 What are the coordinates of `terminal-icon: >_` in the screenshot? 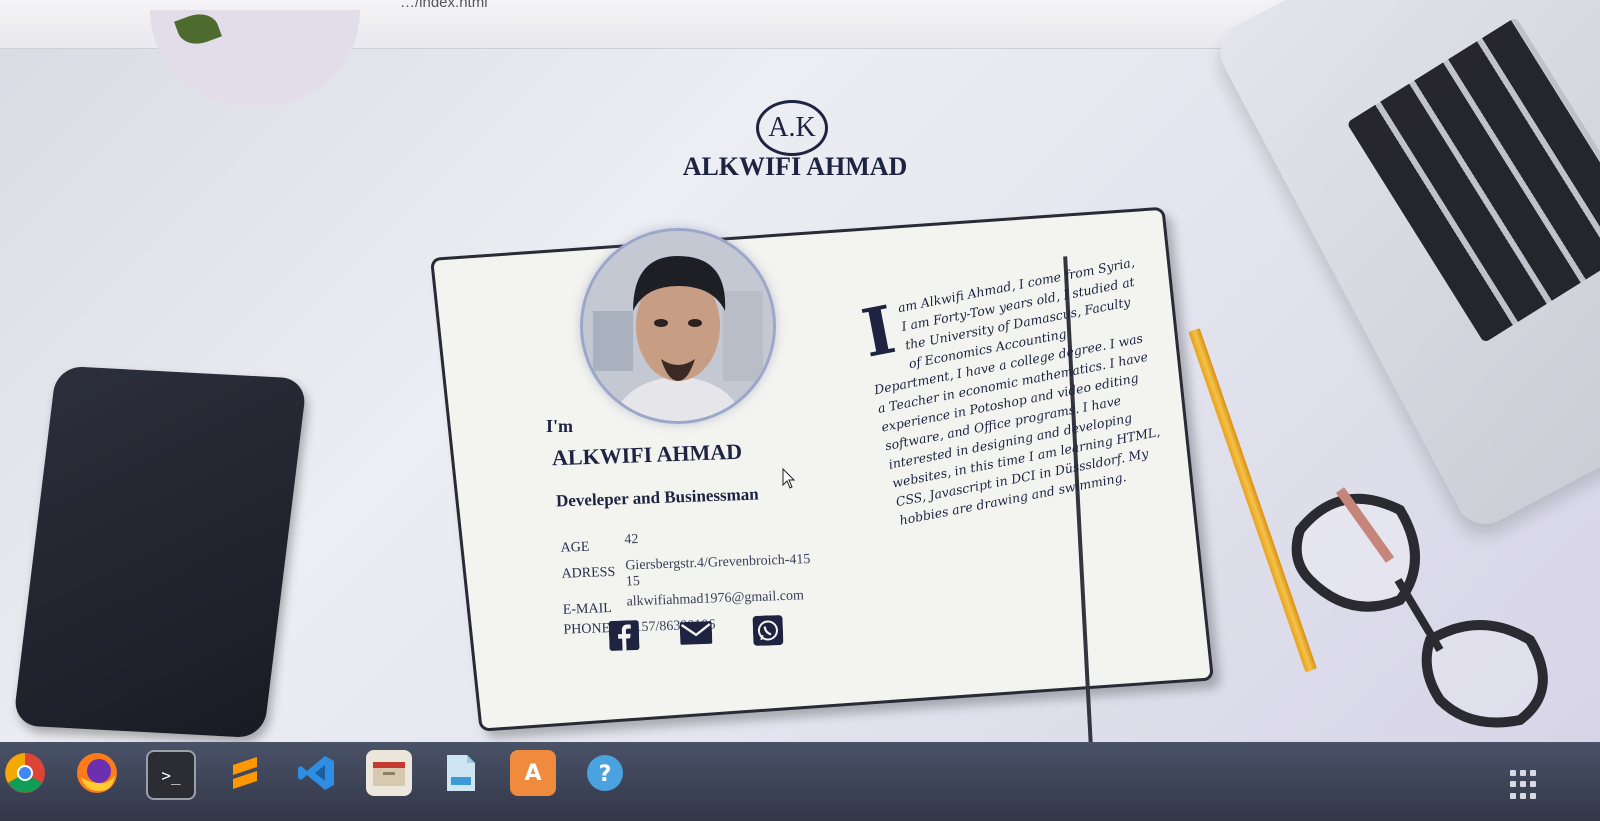 It's located at (171, 775).